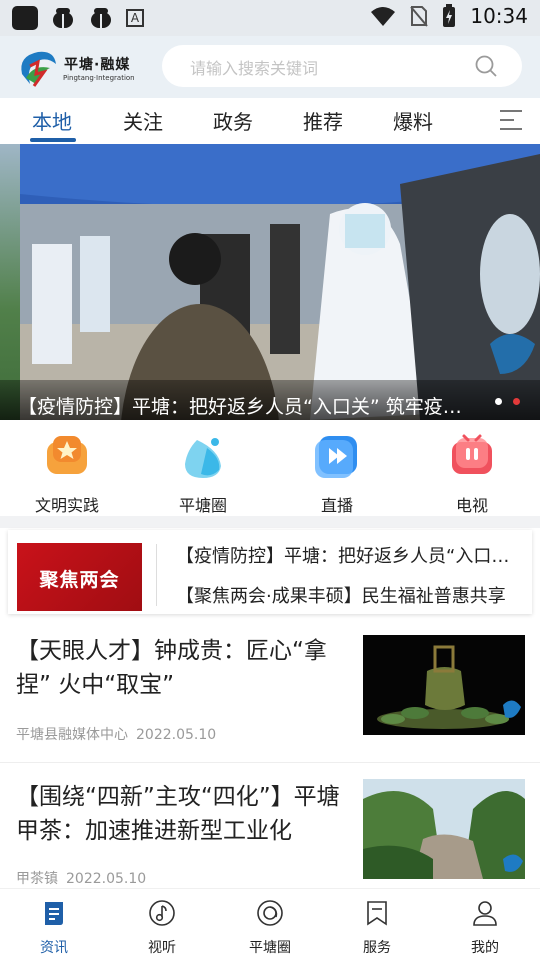 Image resolution: width=540 pixels, height=960 pixels. I want to click on news-title: 【围绕“四新”主攻“四化”】平塘甲茶：加速推进新型工业化, so click(184, 814).